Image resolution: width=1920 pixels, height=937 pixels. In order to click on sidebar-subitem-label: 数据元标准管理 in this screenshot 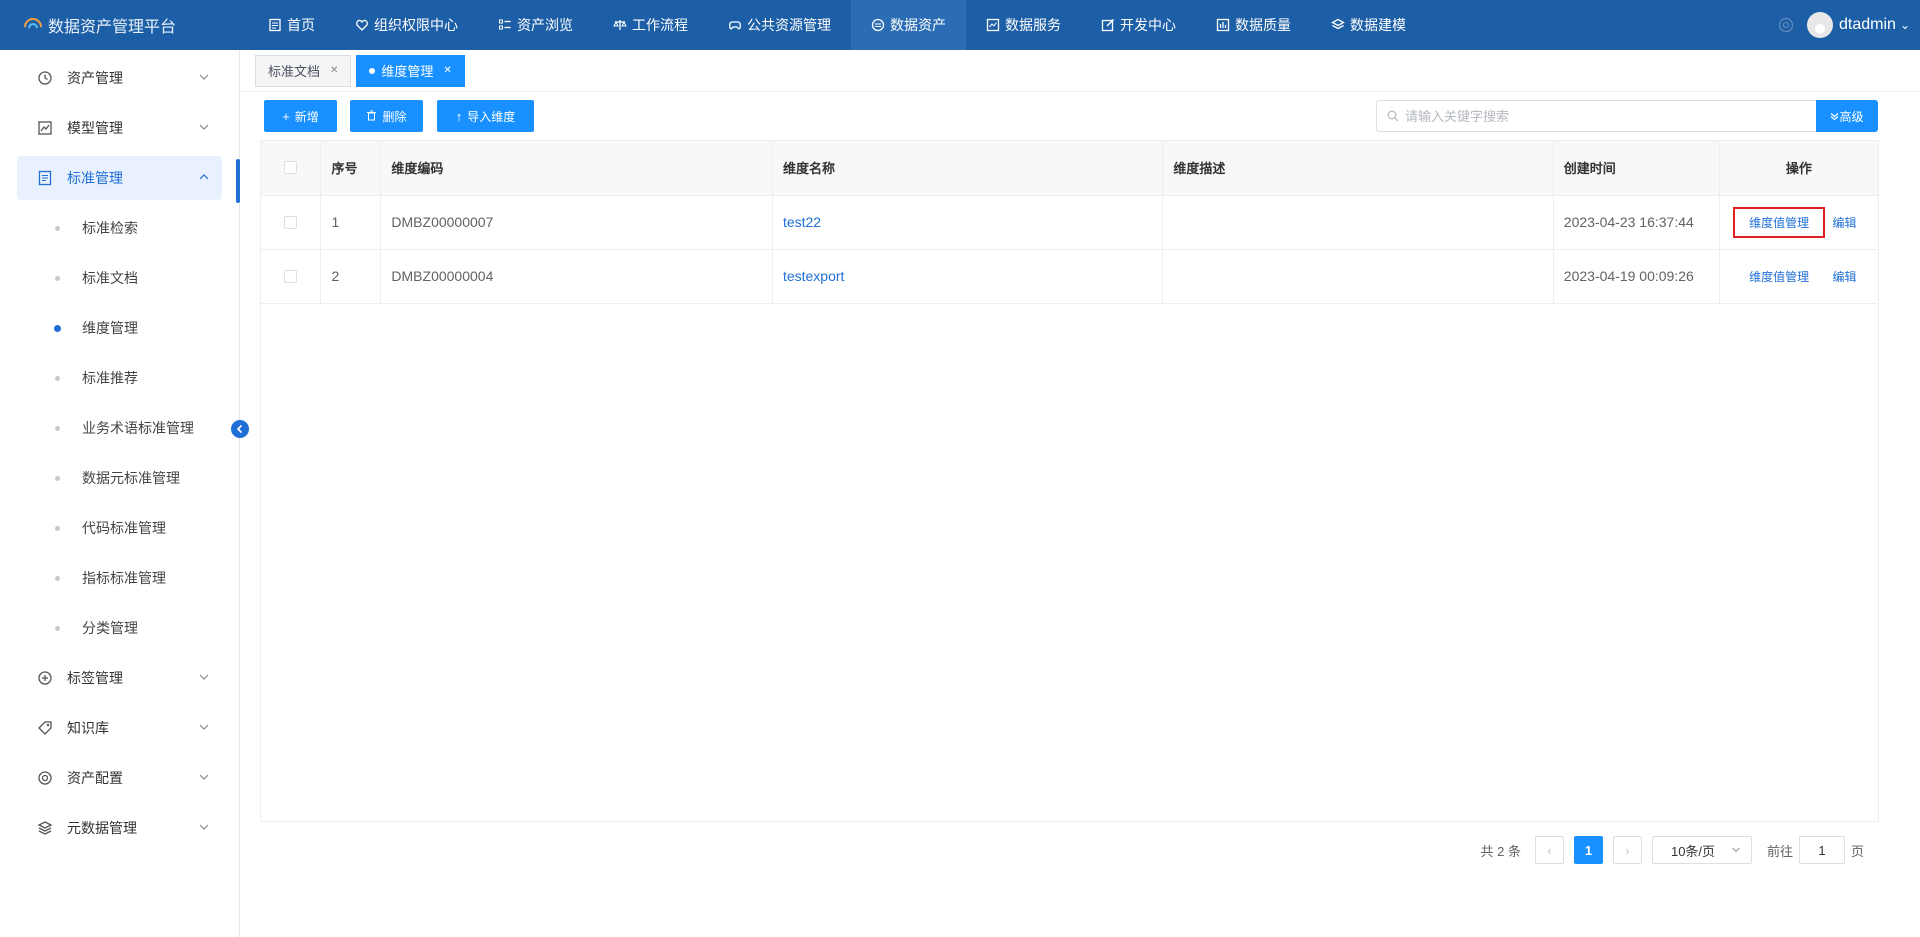, I will do `click(131, 478)`.